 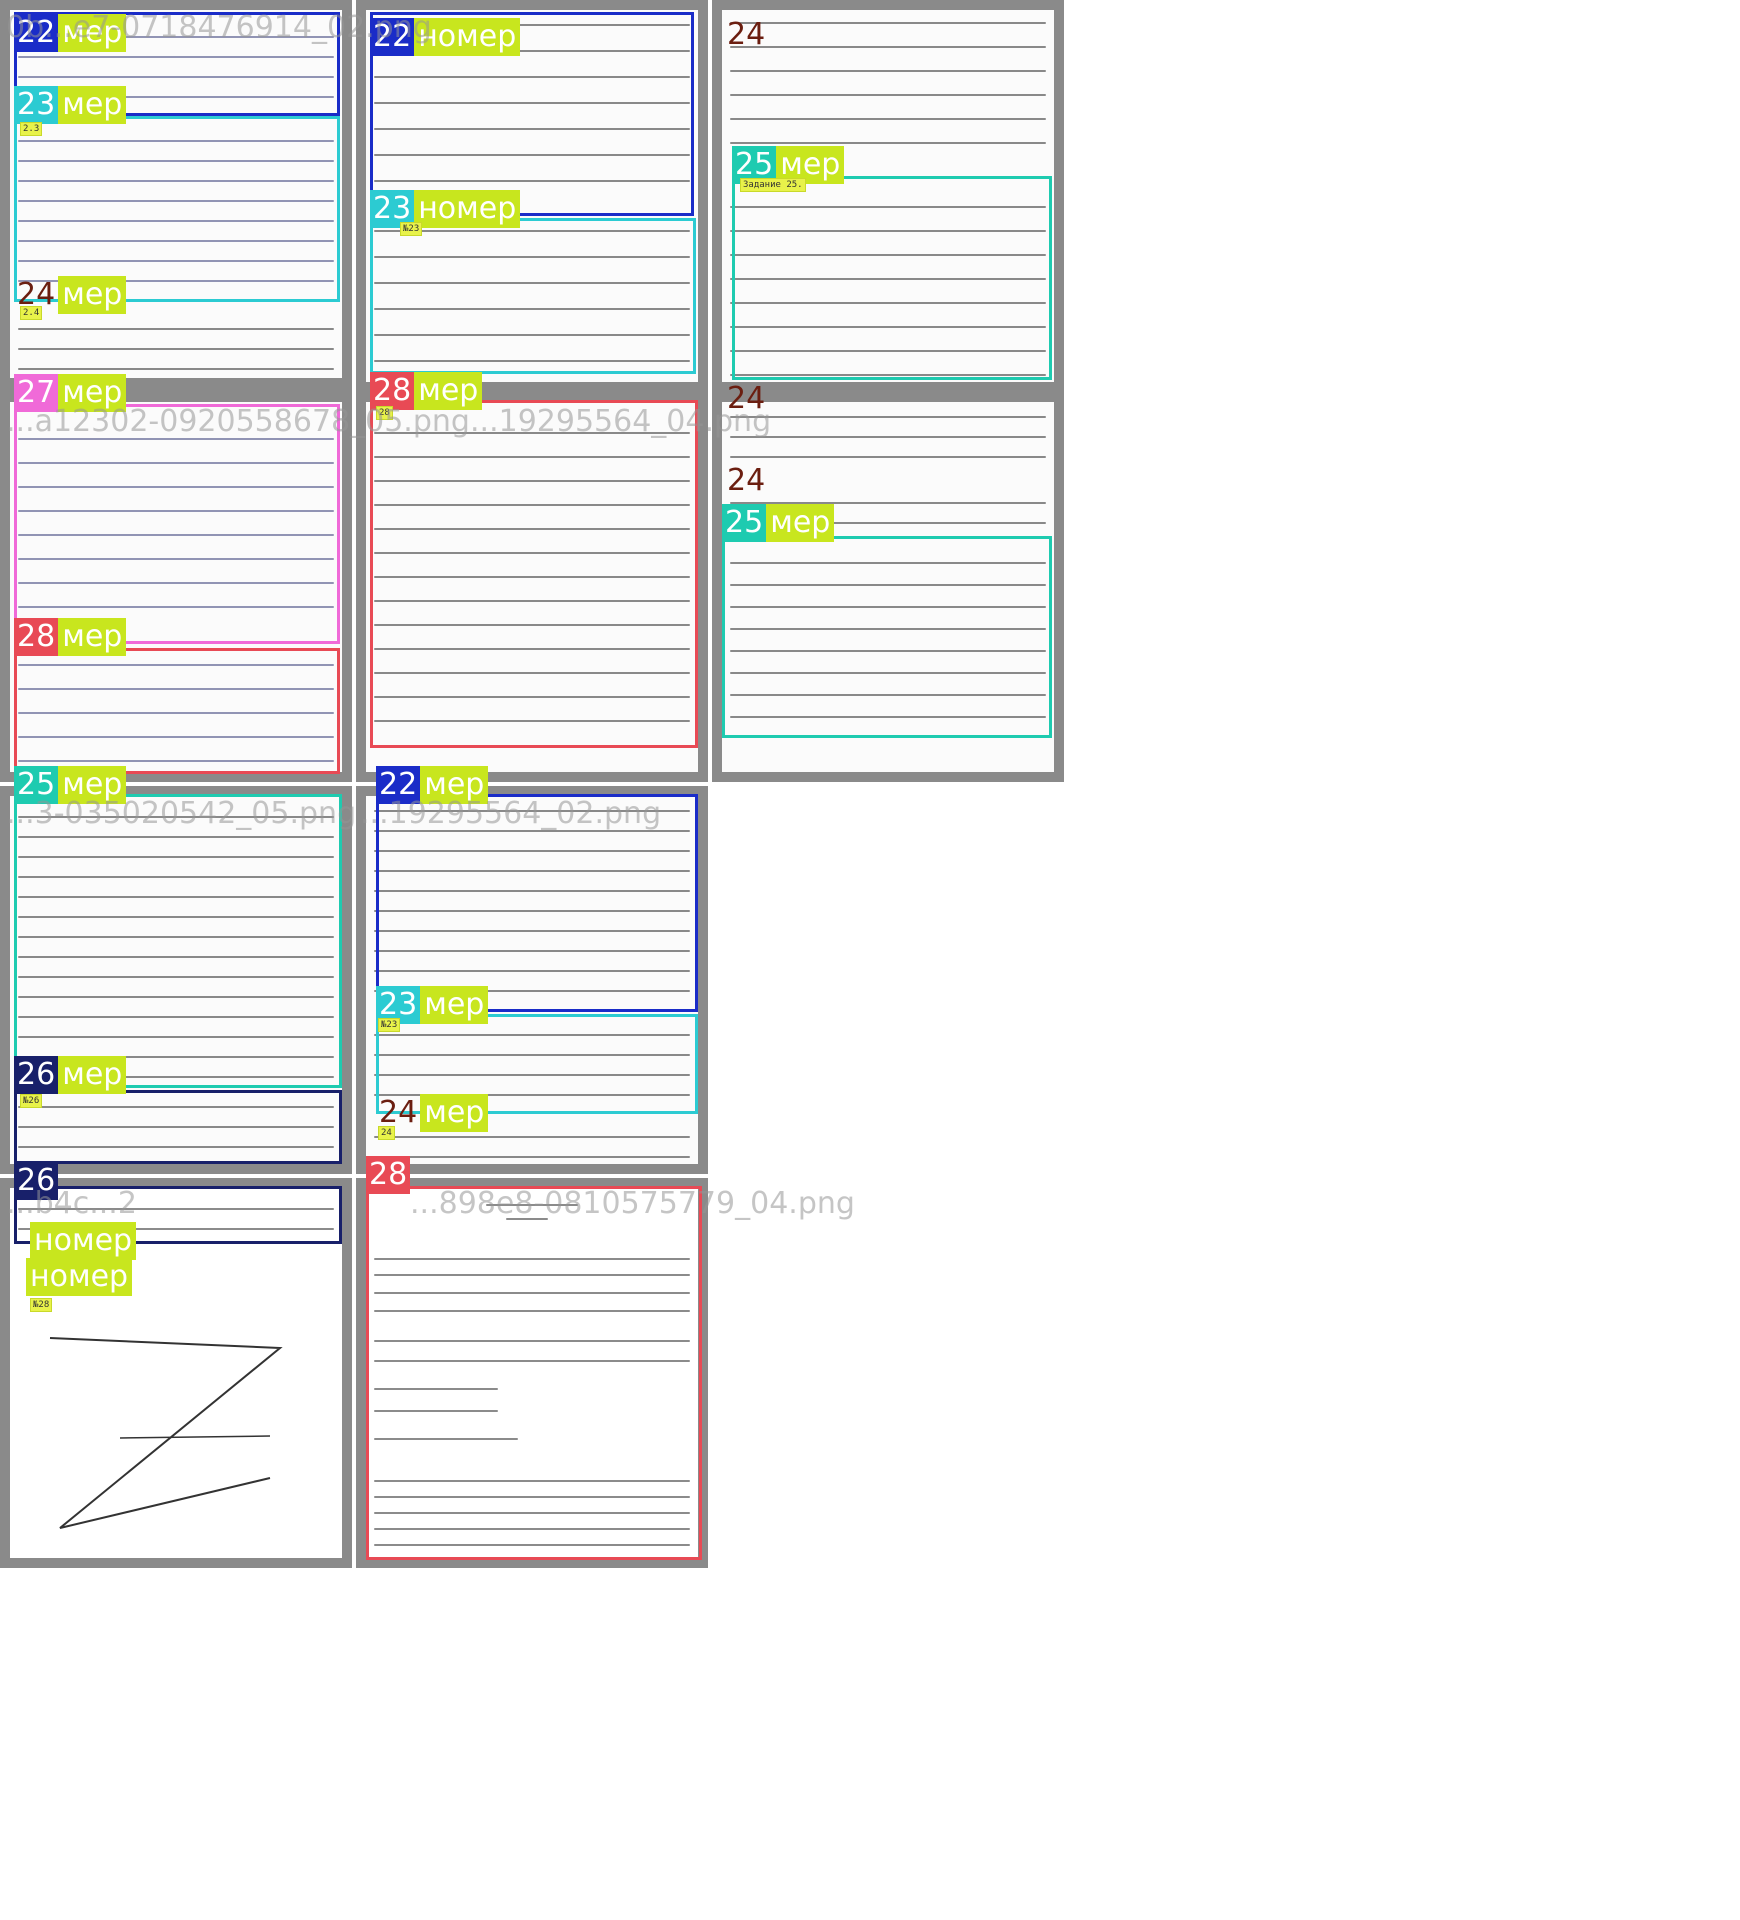 What do you see at coordinates (445, 209) in the screenshot?
I see `answer-tag-23: 23 номер` at bounding box center [445, 209].